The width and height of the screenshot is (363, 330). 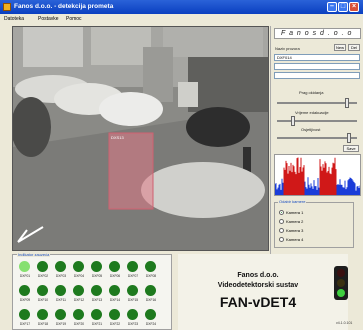 I want to click on indicator-label: DXF08, so click(x=151, y=276).